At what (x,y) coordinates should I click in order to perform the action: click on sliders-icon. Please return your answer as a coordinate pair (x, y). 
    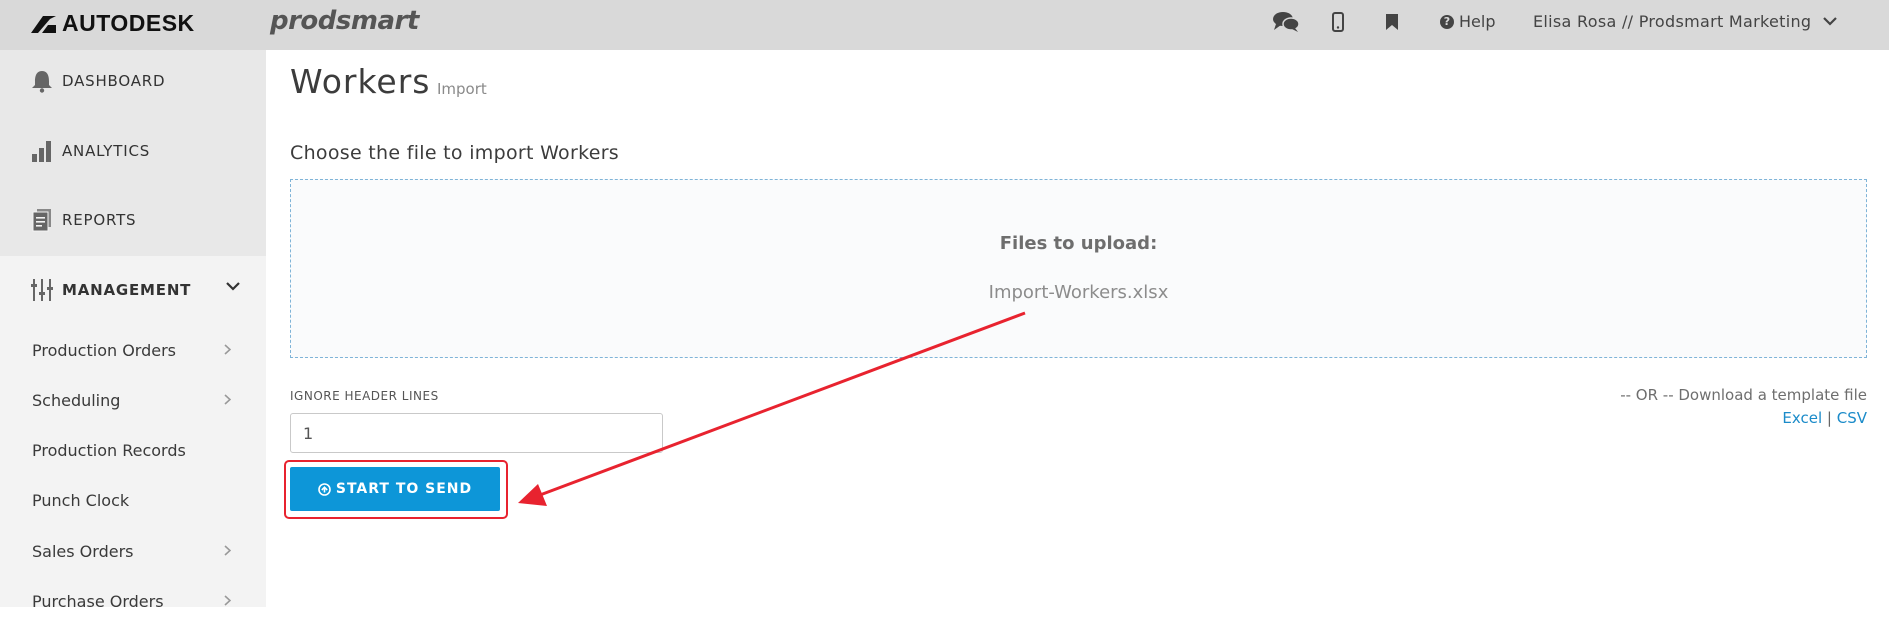
    Looking at the image, I should click on (42, 290).